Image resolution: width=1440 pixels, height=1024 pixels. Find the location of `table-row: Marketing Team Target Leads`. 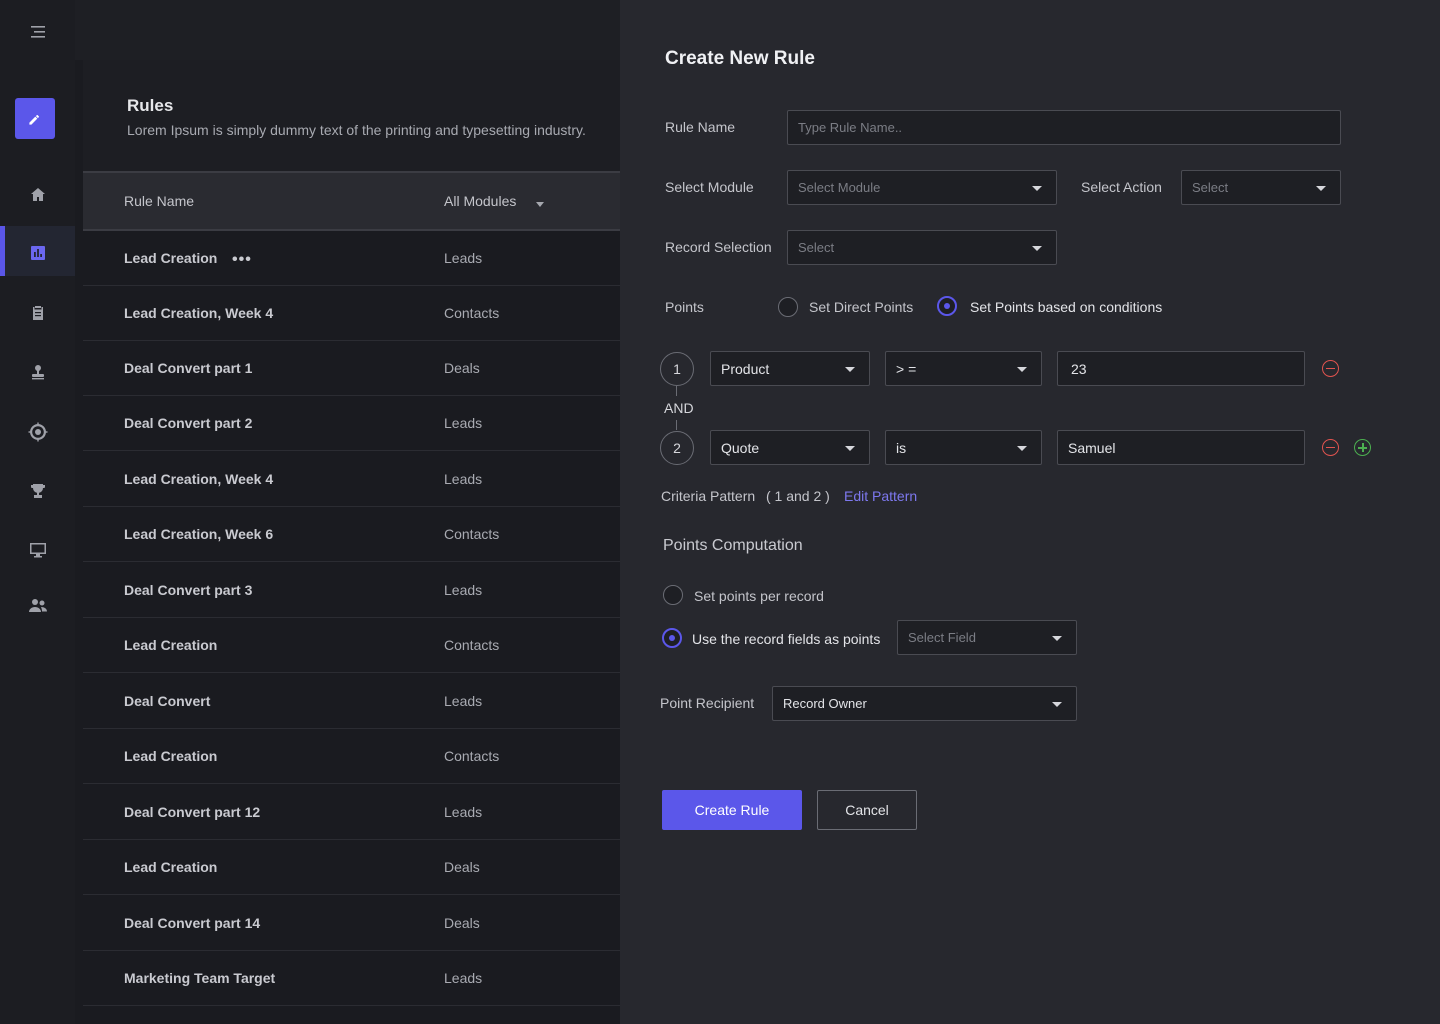

table-row: Marketing Team Target Leads is located at coordinates (351, 978).